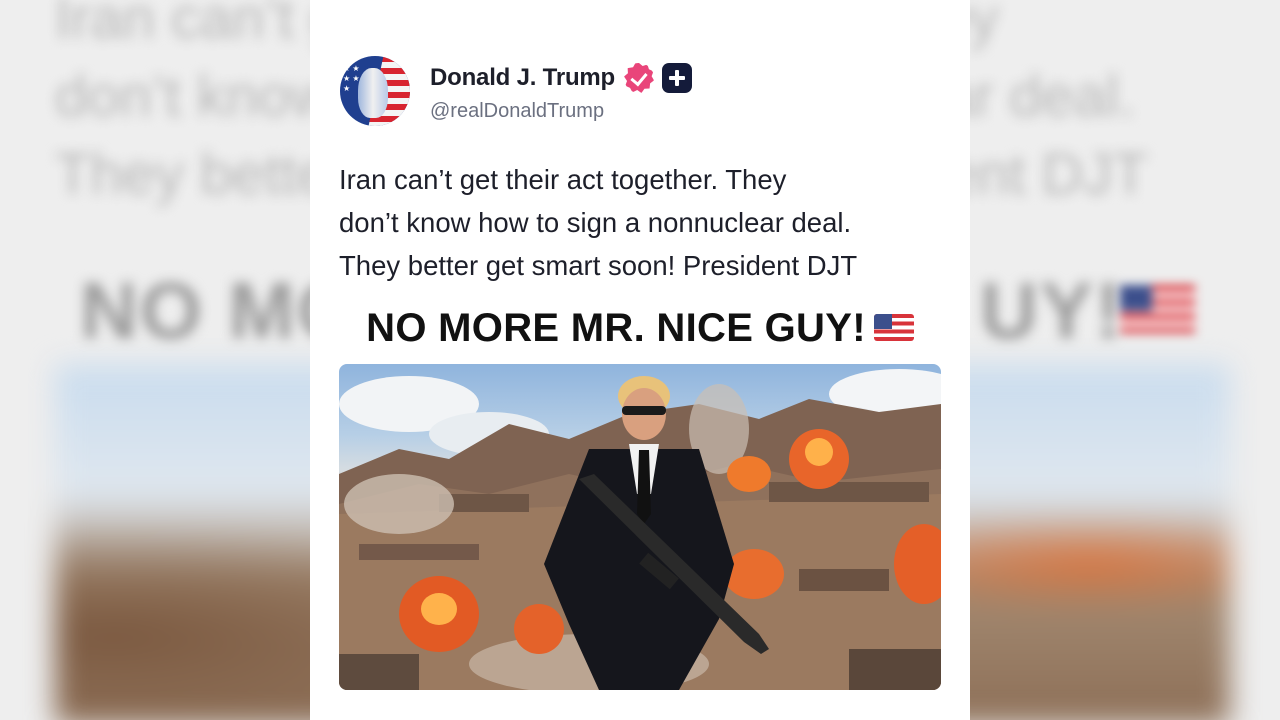 This screenshot has width=1280, height=720. Describe the element at coordinates (893, 327) in the screenshot. I see `us-flag-icon` at that location.